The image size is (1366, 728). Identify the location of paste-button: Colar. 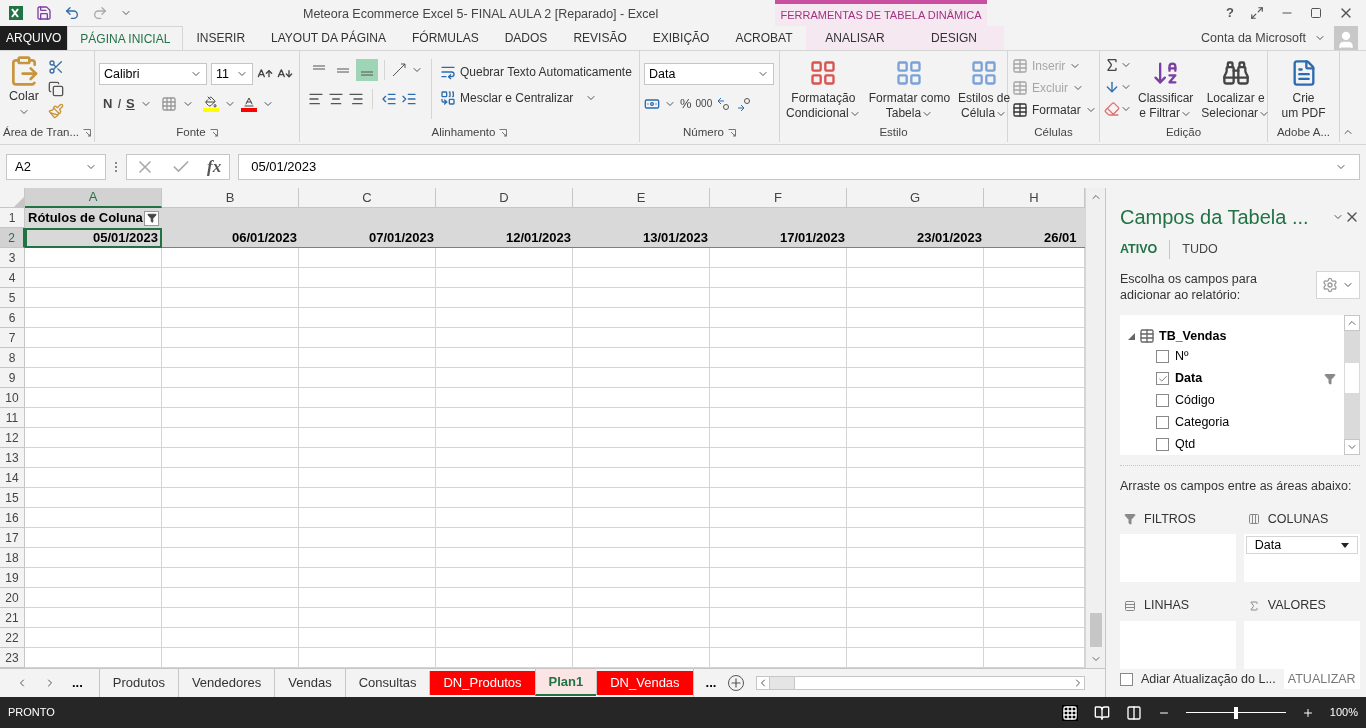
(24, 86).